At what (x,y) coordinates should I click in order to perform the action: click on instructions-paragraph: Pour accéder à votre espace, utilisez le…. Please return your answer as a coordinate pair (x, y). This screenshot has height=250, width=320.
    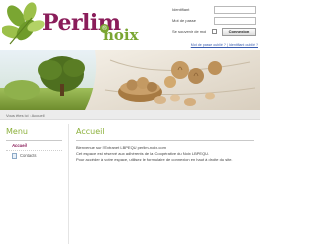
    Looking at the image, I should click on (154, 159).